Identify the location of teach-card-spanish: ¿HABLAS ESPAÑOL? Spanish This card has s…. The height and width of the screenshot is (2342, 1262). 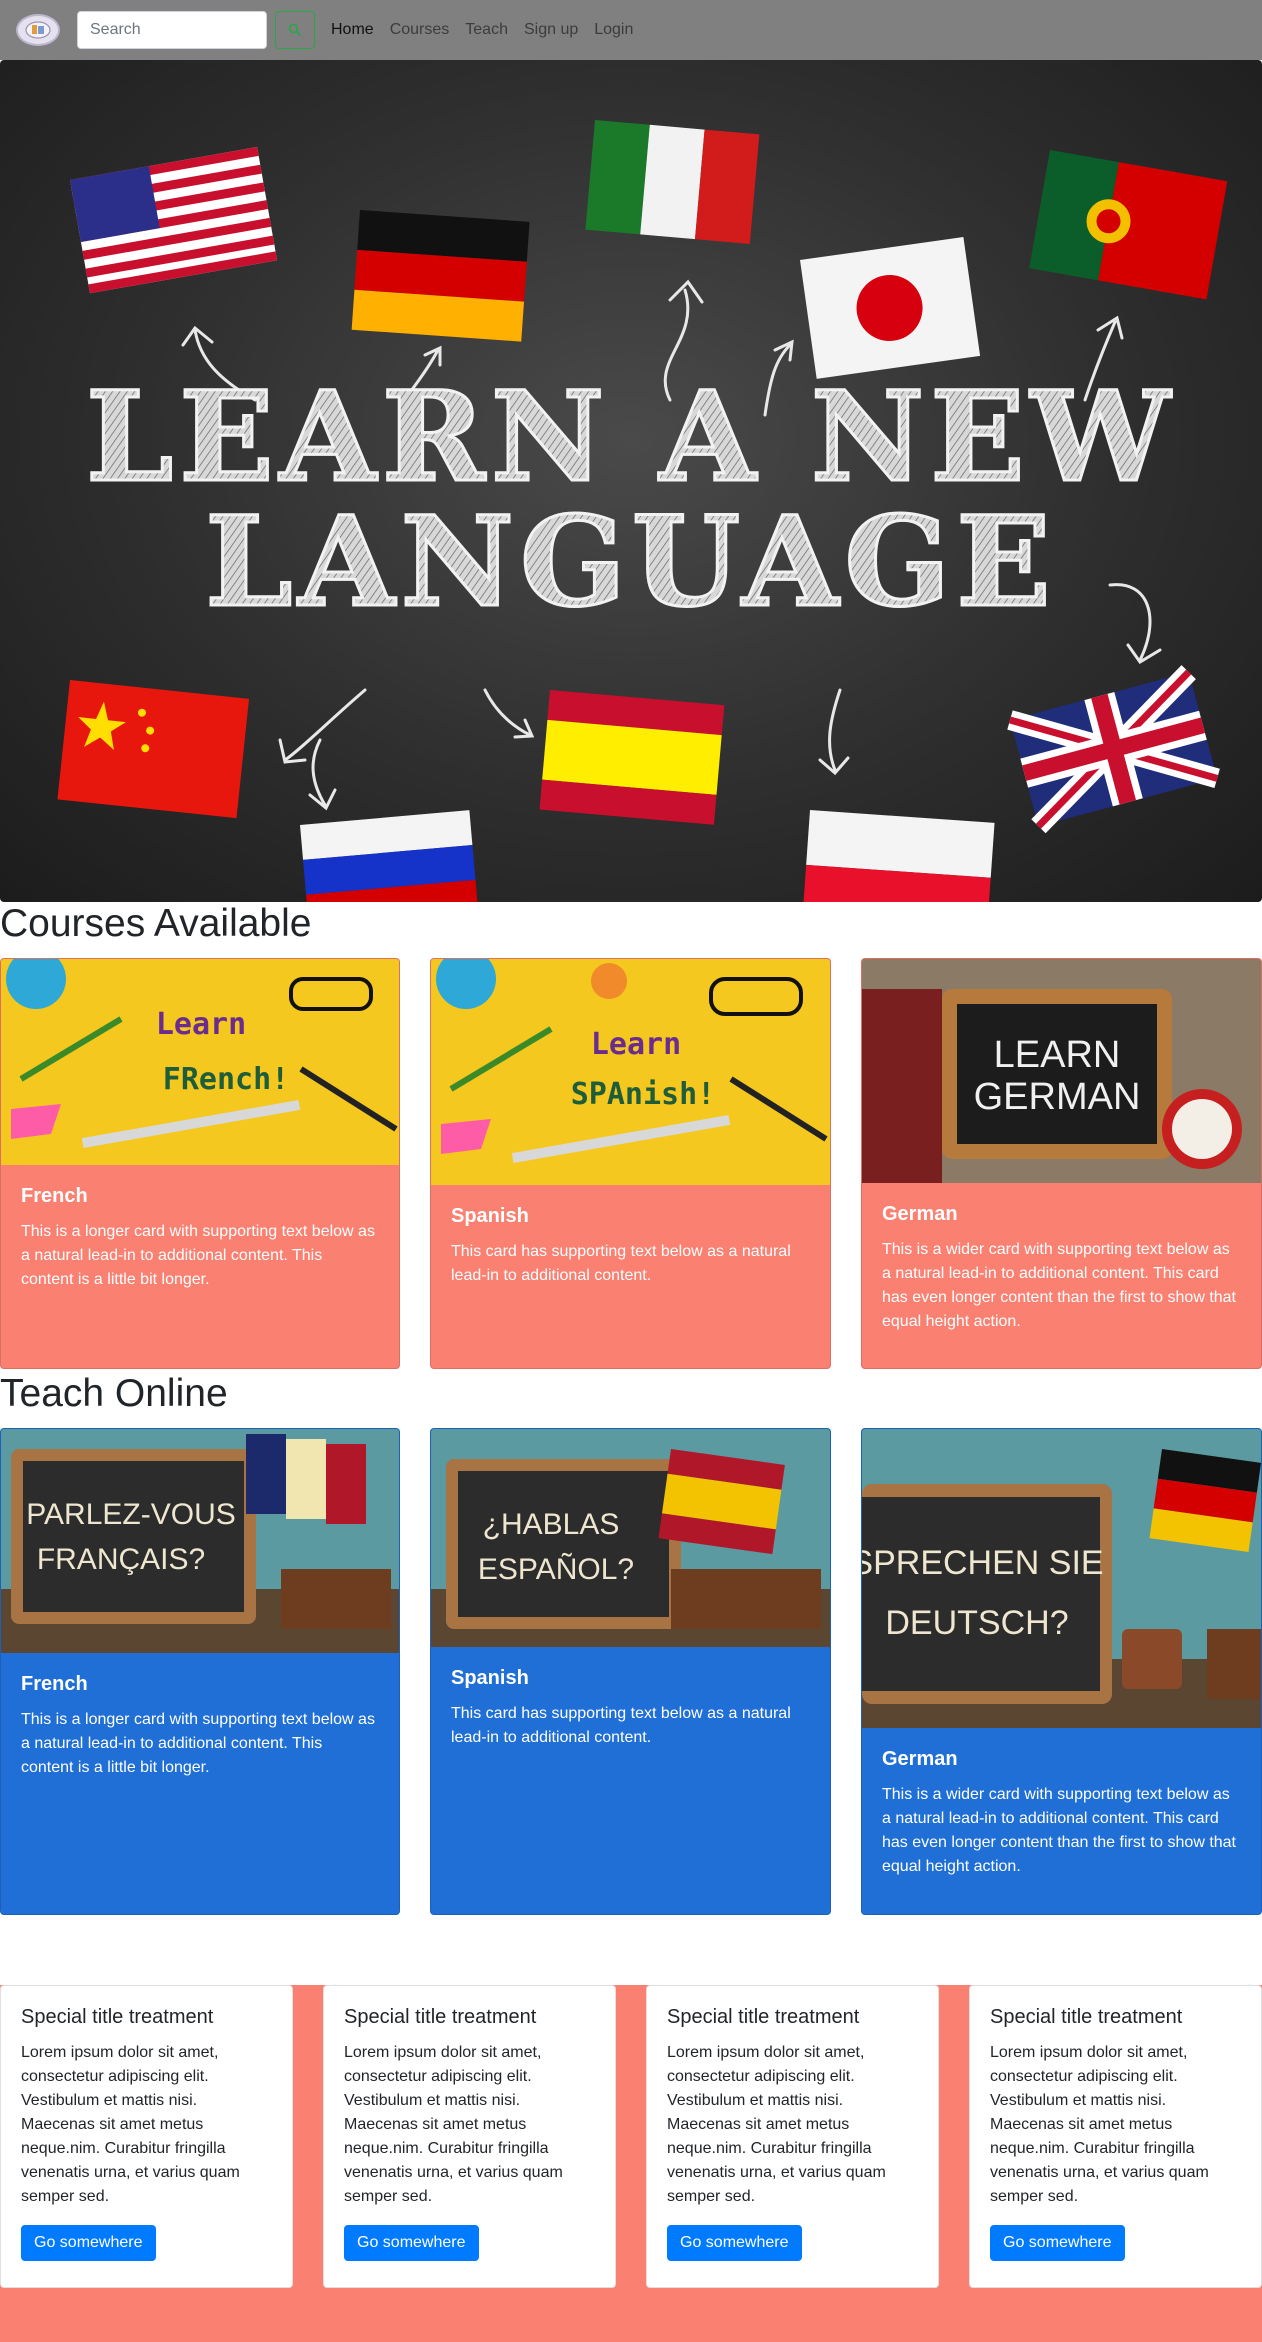
(630, 1671).